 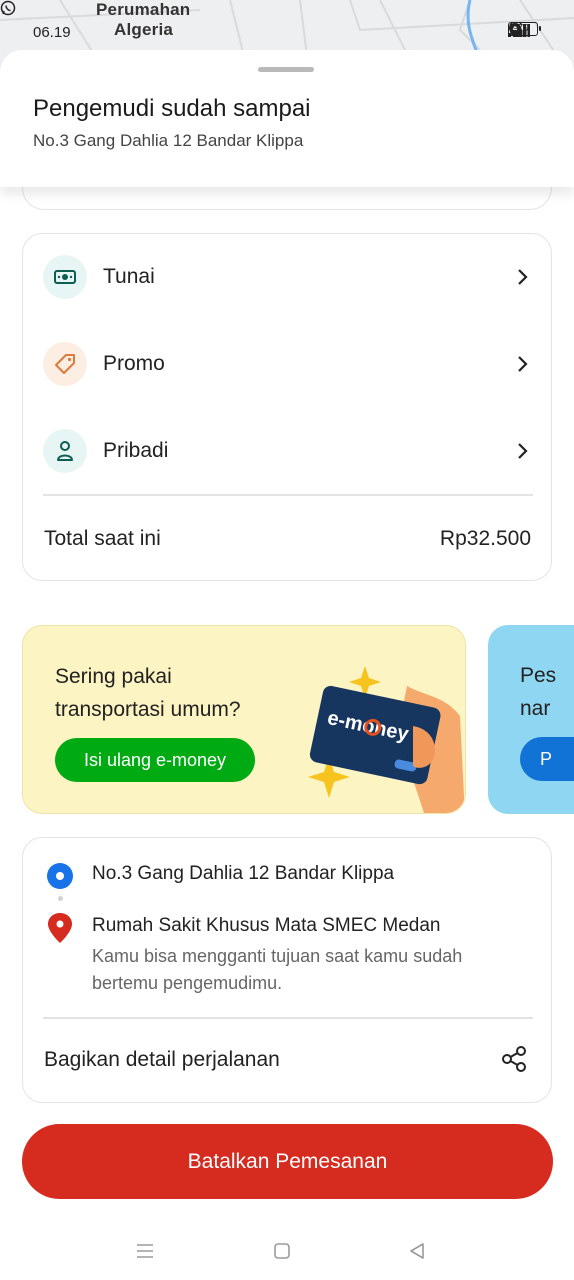 What do you see at coordinates (172, 108) in the screenshot?
I see `driver-status-title: Pengemudi sudah sampai` at bounding box center [172, 108].